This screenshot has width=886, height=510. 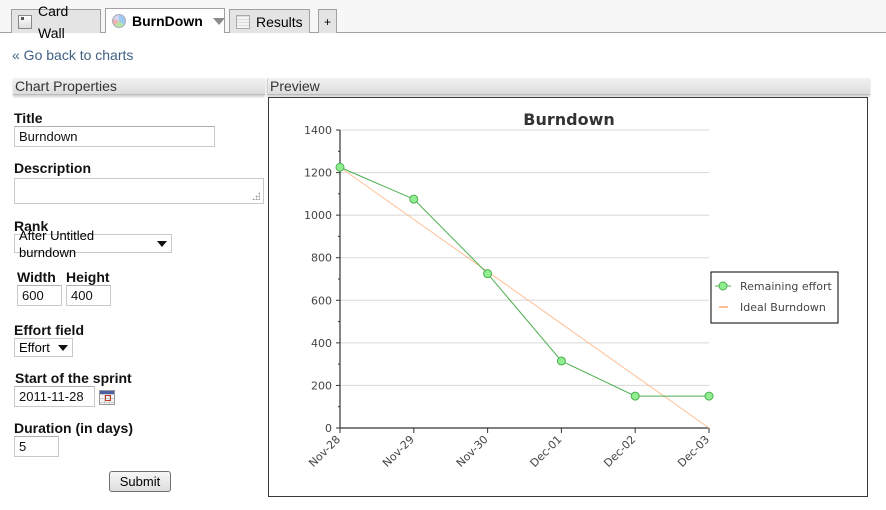 What do you see at coordinates (36, 446) in the screenshot?
I see `duration-input` at bounding box center [36, 446].